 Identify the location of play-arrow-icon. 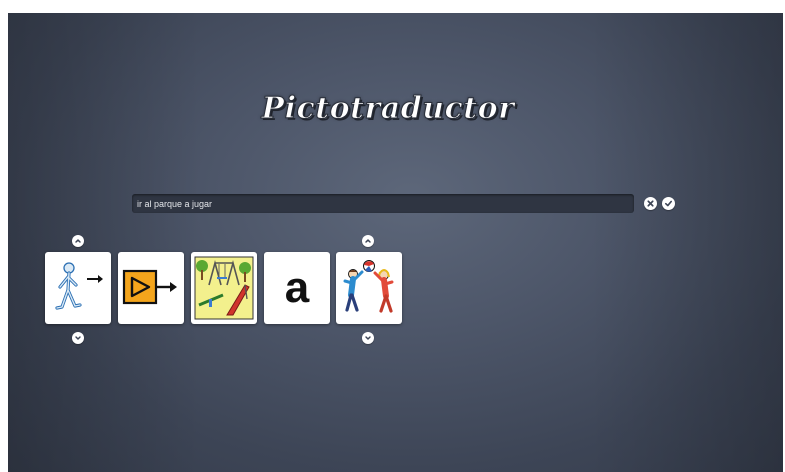
(149, 287).